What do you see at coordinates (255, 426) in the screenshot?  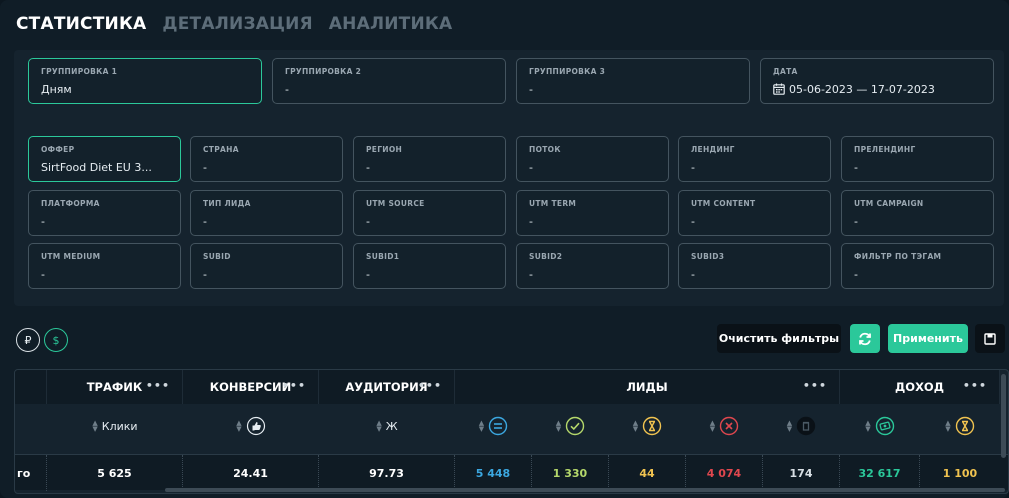 I see `thumbs-up-percent-icon` at bounding box center [255, 426].